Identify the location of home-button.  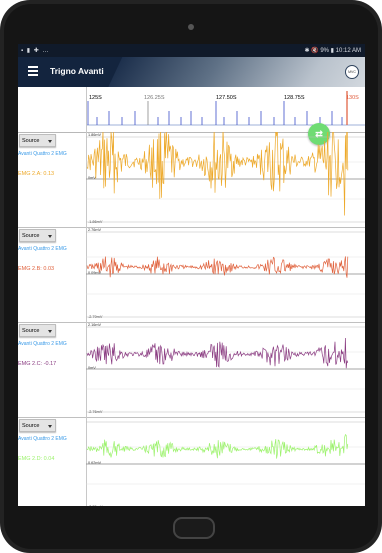
(194, 528).